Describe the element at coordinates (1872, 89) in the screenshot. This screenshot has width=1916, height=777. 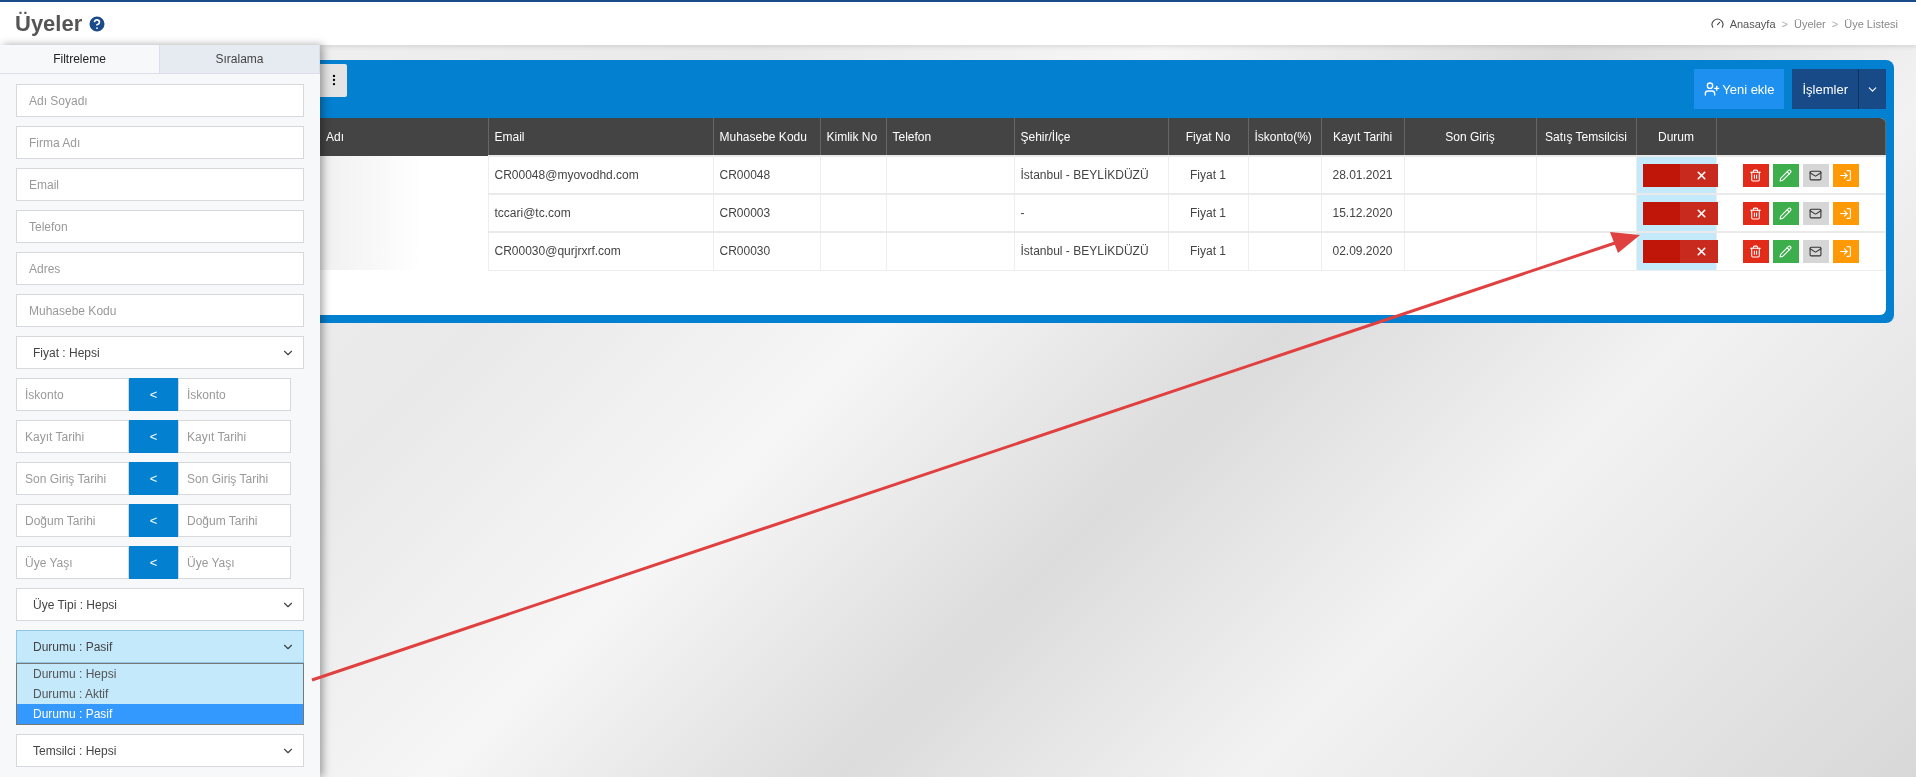
I see `dropdown-toggle` at that location.